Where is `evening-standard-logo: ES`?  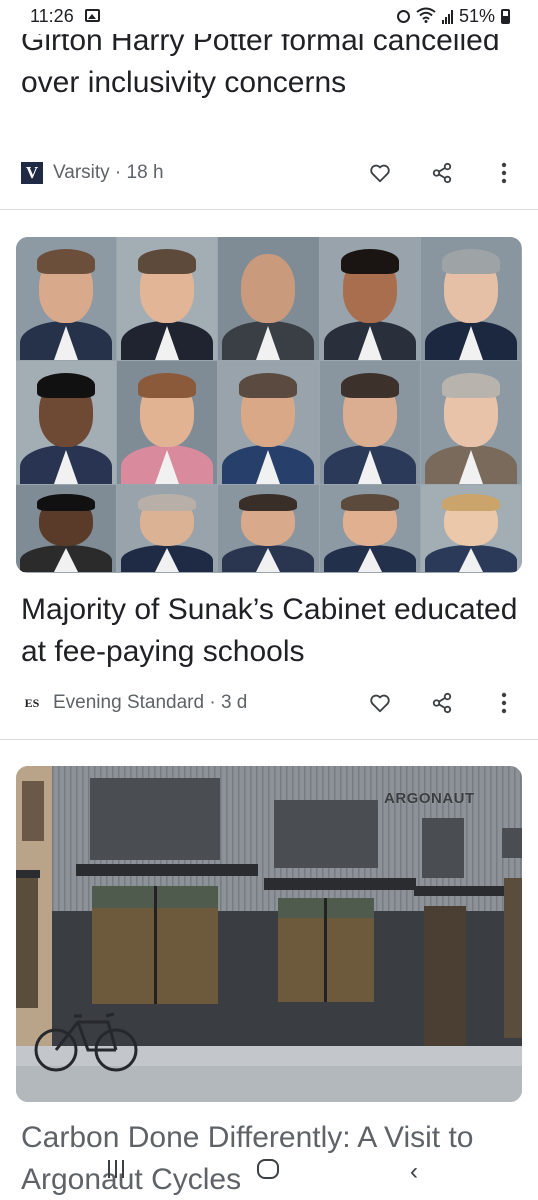 evening-standard-logo: ES is located at coordinates (32, 702).